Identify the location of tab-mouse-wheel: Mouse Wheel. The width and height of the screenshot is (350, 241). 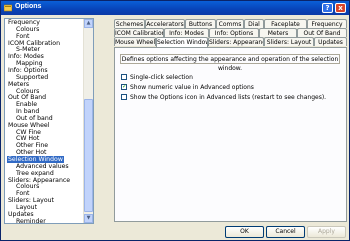
(135, 41).